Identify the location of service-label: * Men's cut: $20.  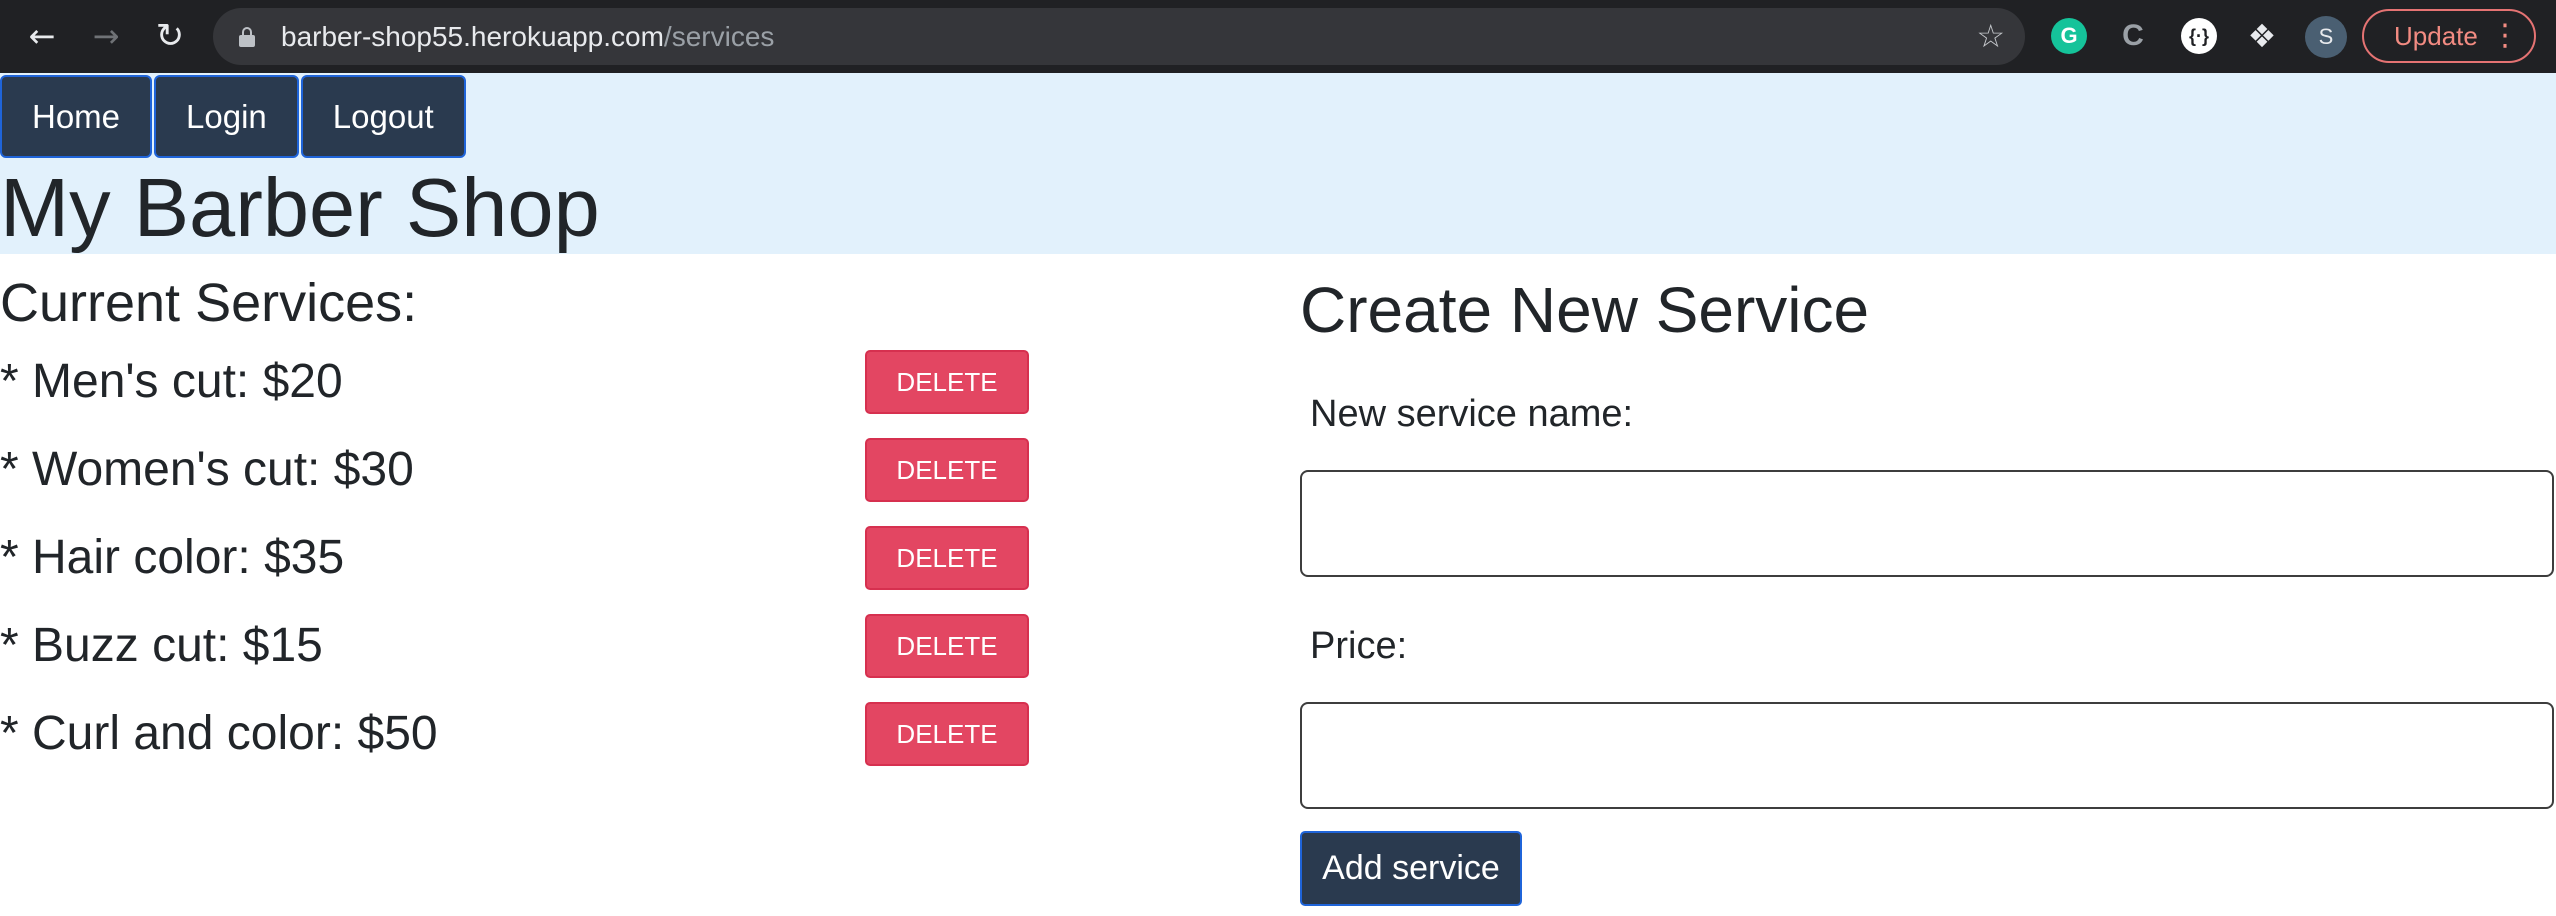
(171, 381).